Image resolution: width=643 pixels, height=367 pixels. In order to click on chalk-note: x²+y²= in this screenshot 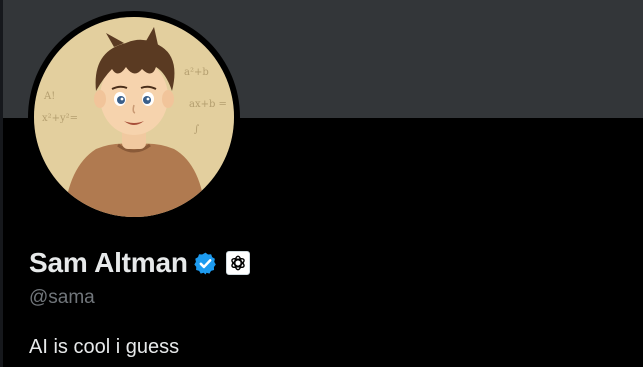, I will do `click(60, 118)`.